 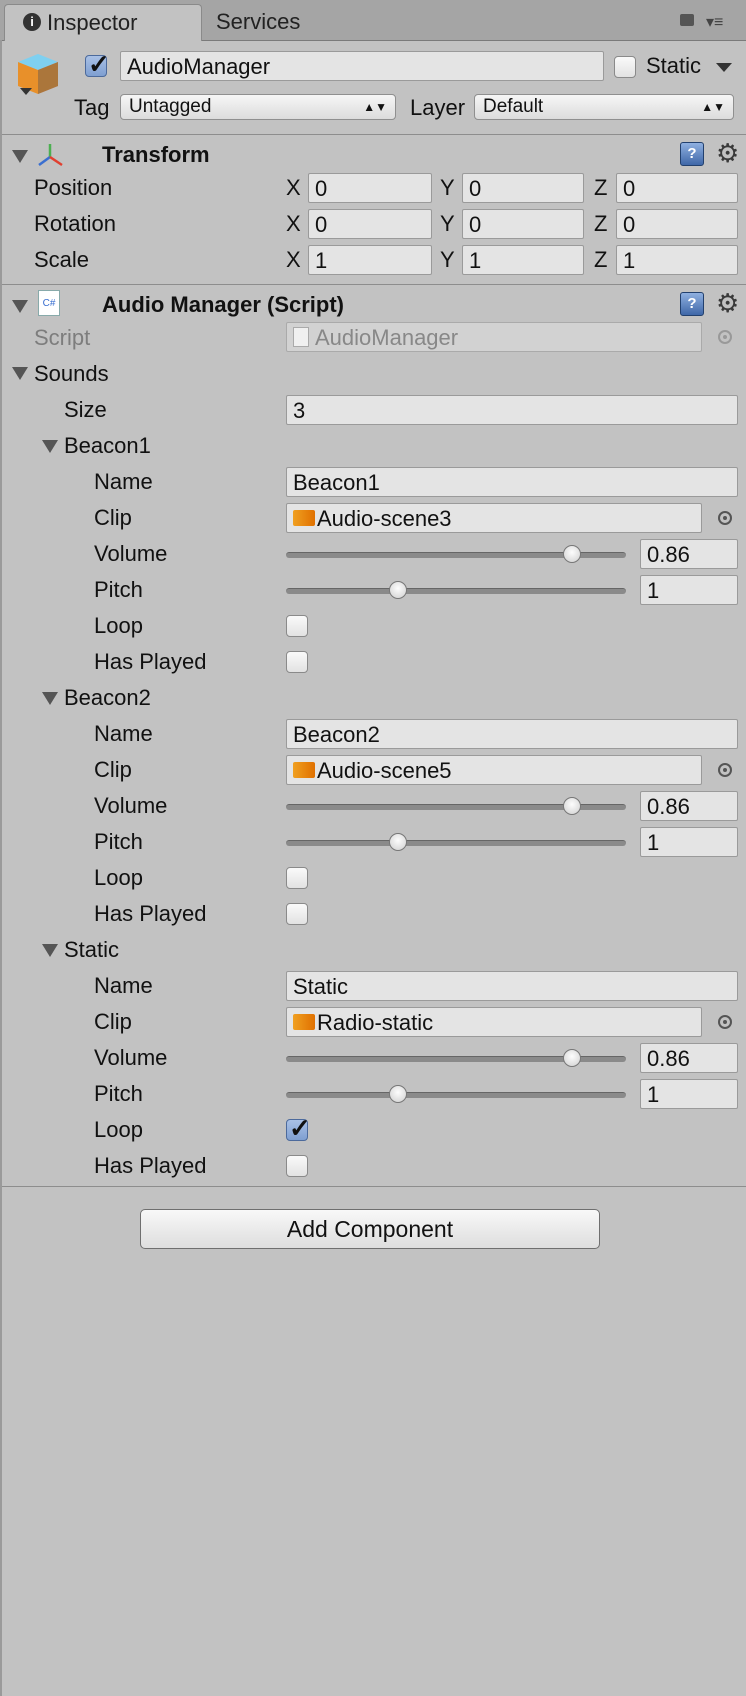 I want to click on position-y-input: 0, so click(x=523, y=188).